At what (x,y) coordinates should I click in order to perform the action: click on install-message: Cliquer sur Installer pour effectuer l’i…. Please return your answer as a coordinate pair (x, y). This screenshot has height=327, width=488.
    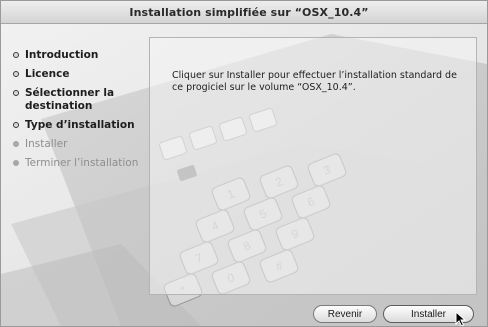
    Looking at the image, I should click on (314, 81).